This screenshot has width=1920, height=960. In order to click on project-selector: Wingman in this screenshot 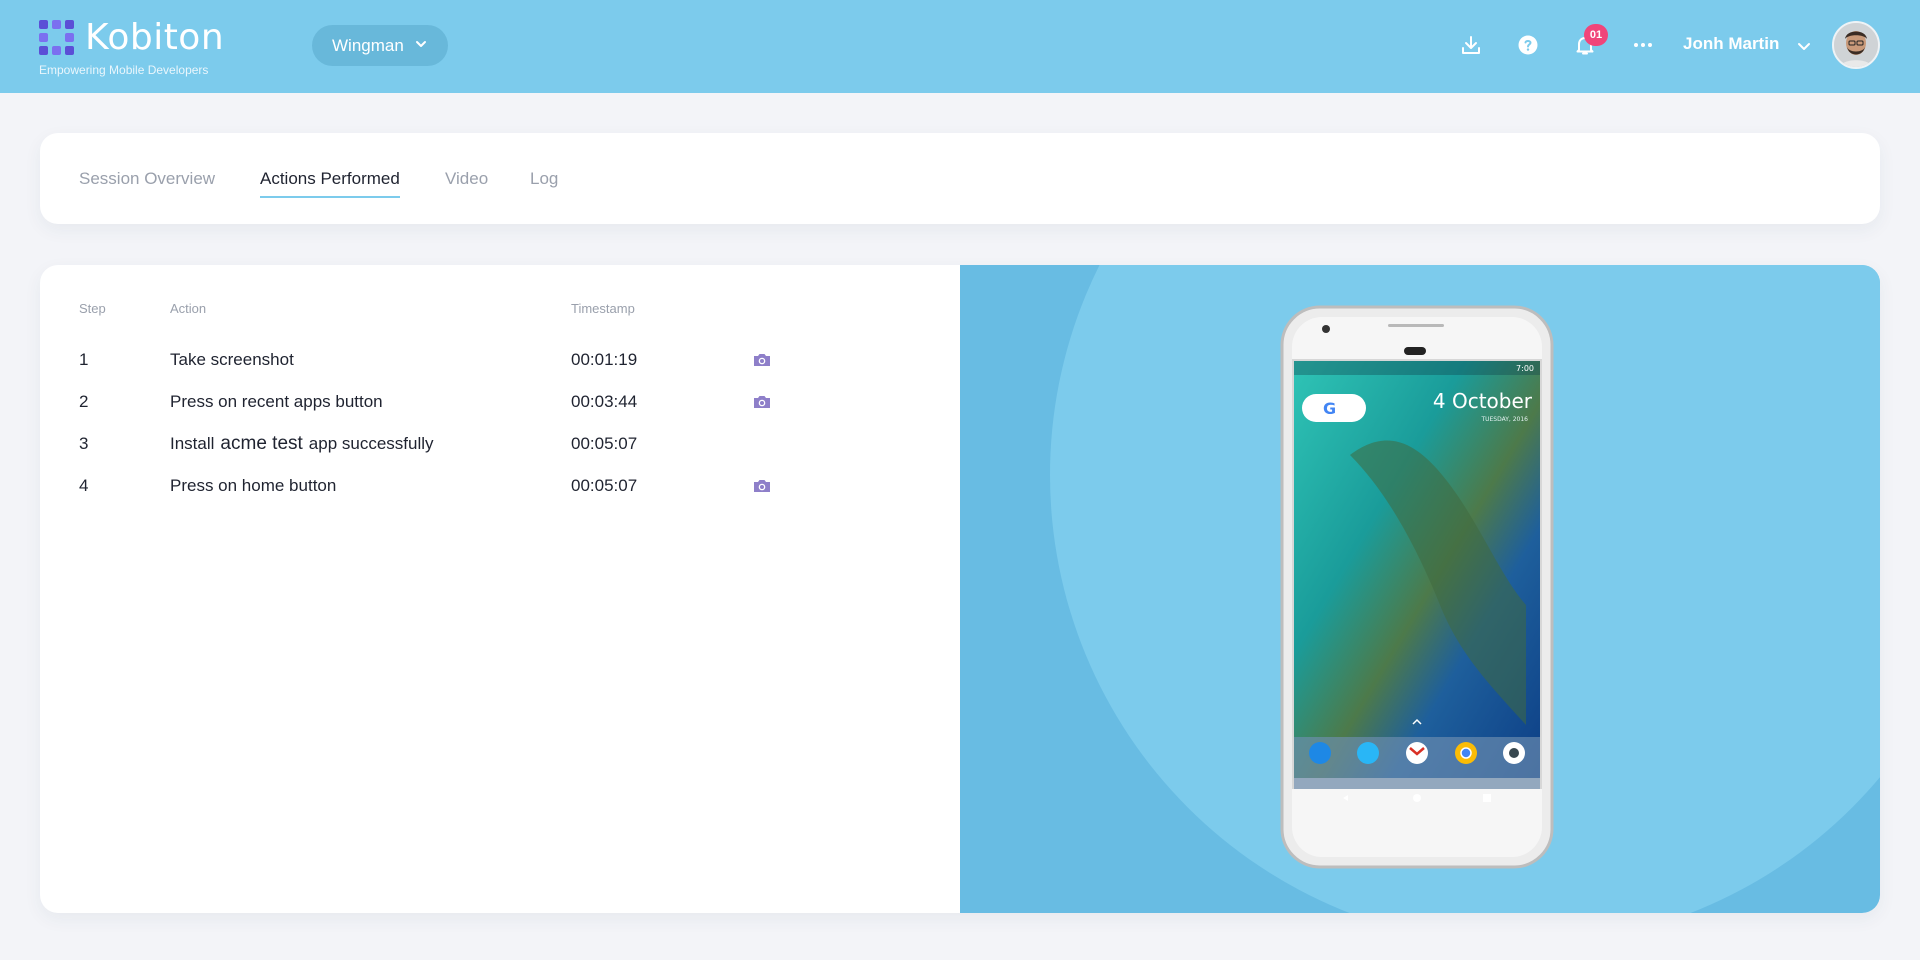, I will do `click(380, 45)`.